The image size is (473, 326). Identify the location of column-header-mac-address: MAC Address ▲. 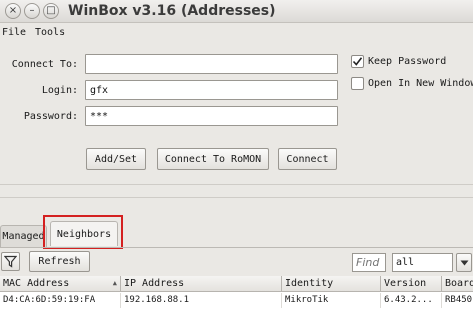
(60, 284).